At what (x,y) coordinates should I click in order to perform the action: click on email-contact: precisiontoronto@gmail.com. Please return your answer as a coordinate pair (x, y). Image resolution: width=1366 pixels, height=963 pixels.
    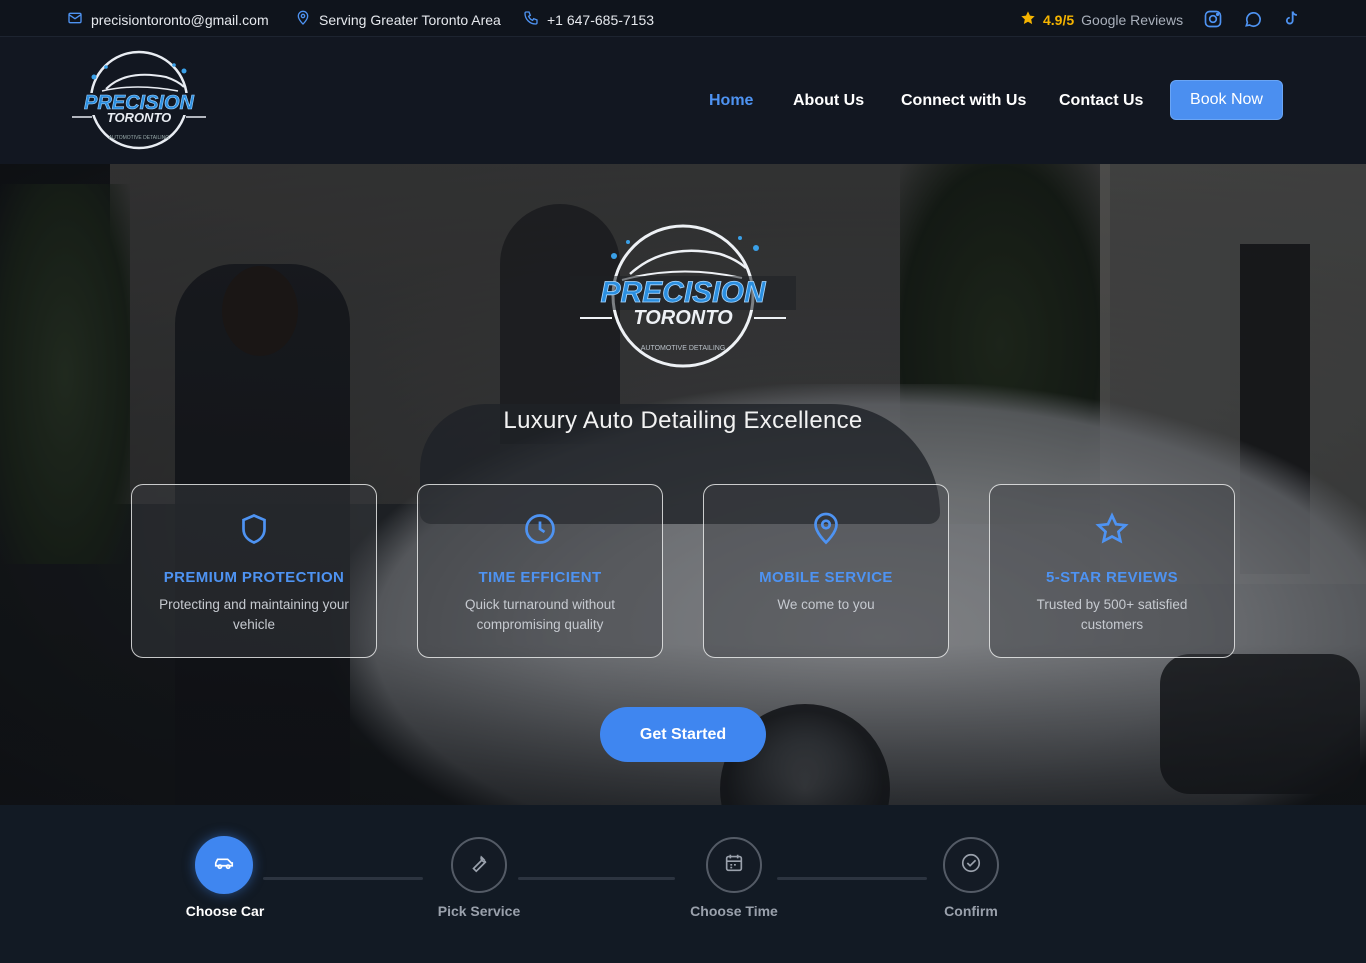
    Looking at the image, I should click on (168, 19).